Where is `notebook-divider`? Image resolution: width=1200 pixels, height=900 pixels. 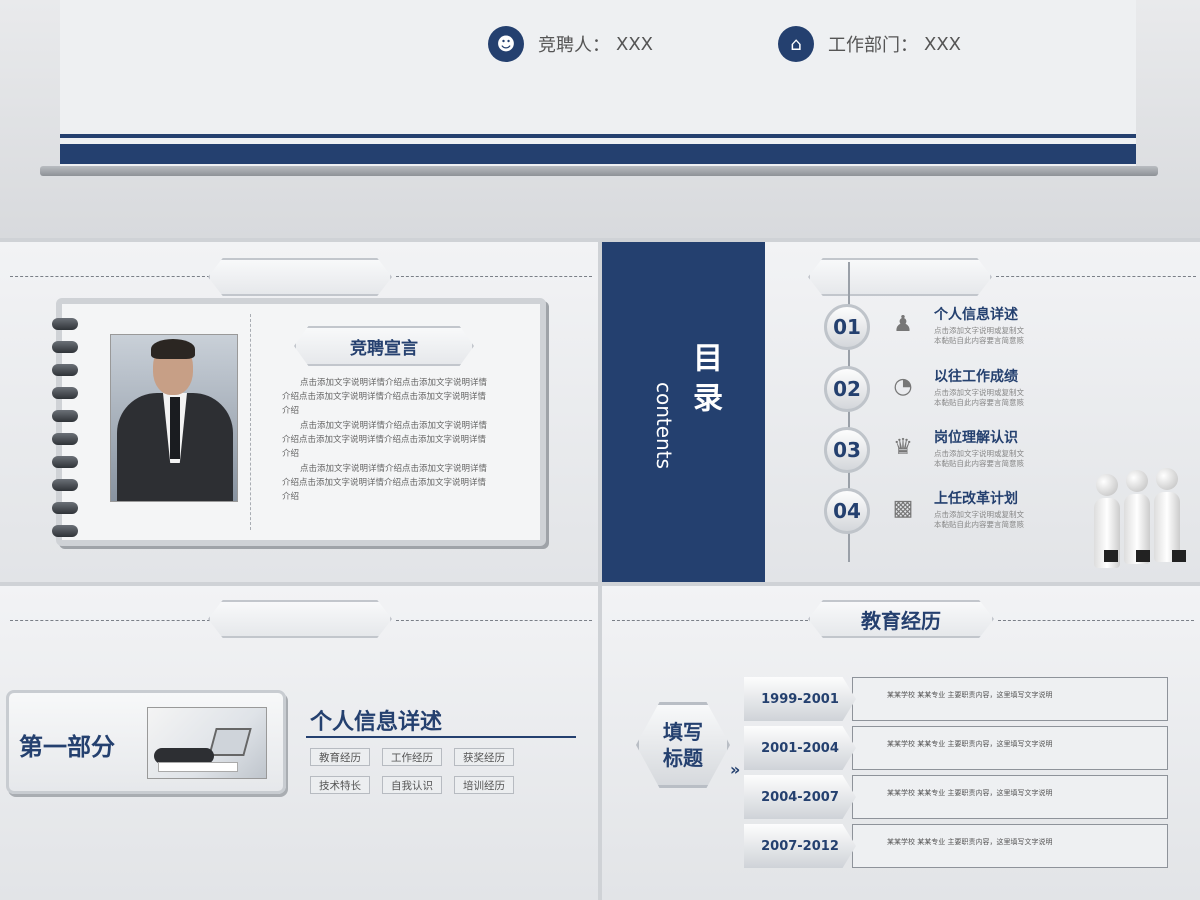 notebook-divider is located at coordinates (250, 422).